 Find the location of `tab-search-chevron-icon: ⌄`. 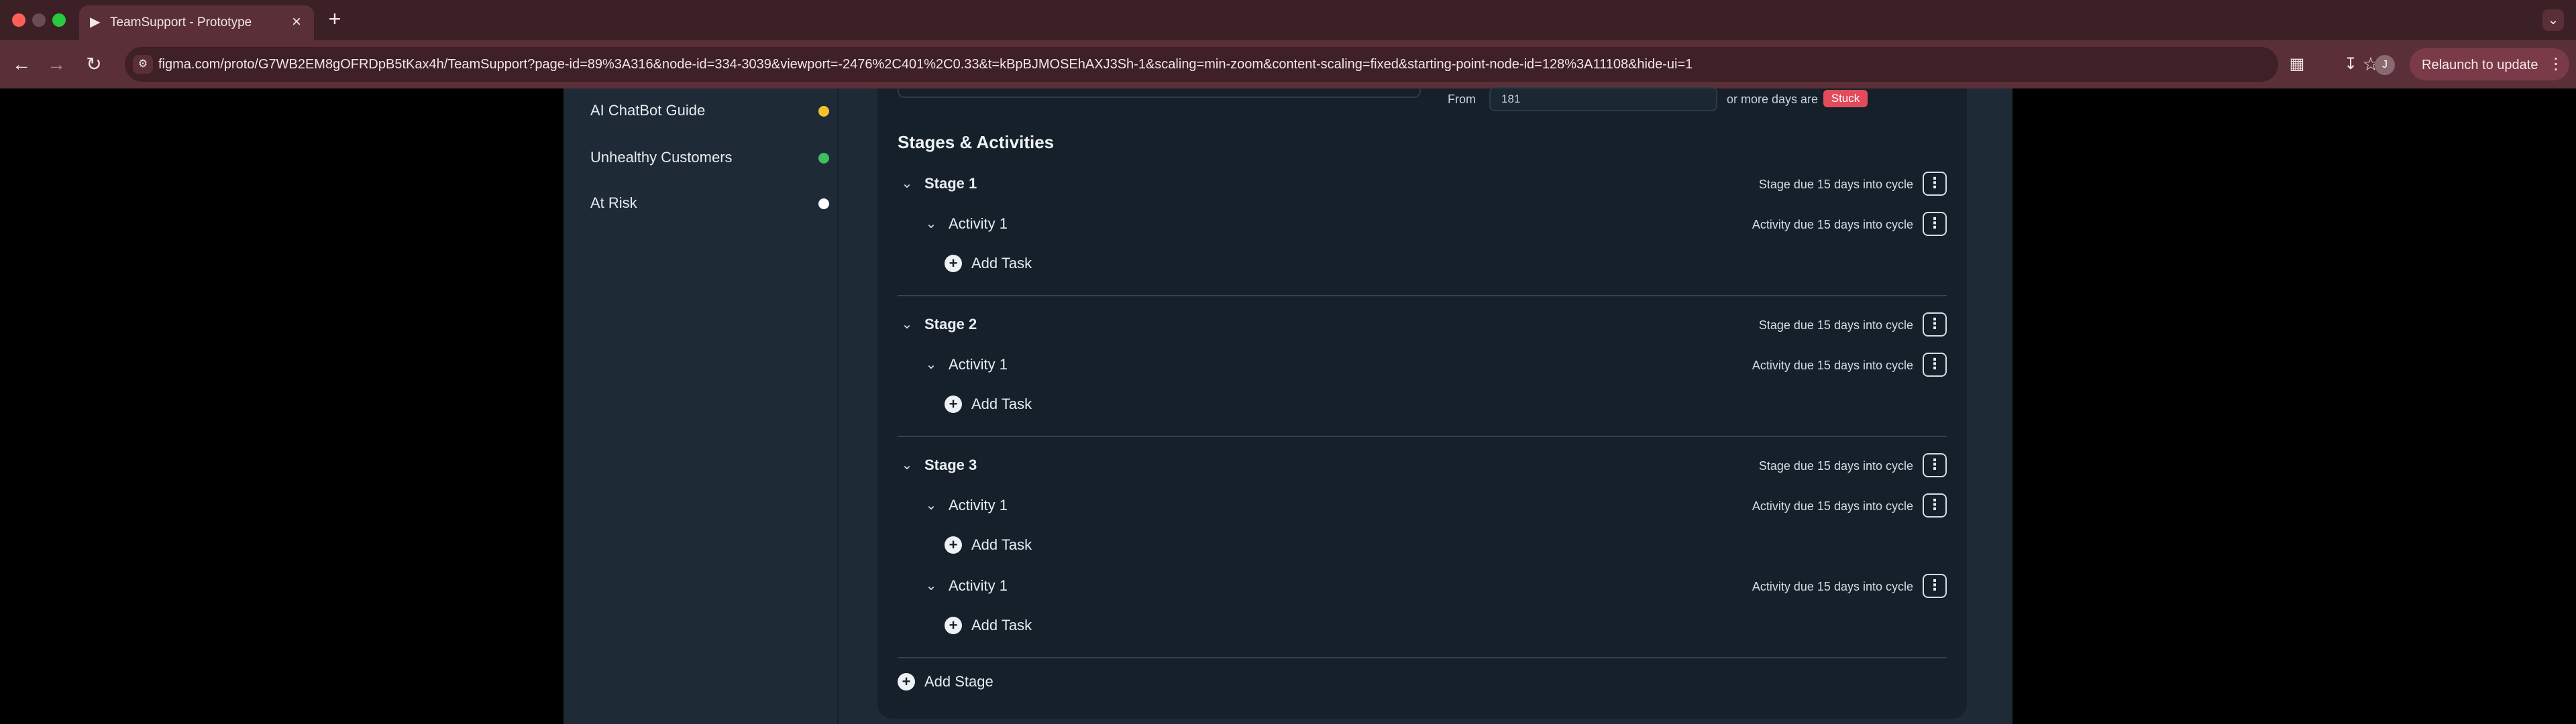

tab-search-chevron-icon: ⌄ is located at coordinates (2553, 20).